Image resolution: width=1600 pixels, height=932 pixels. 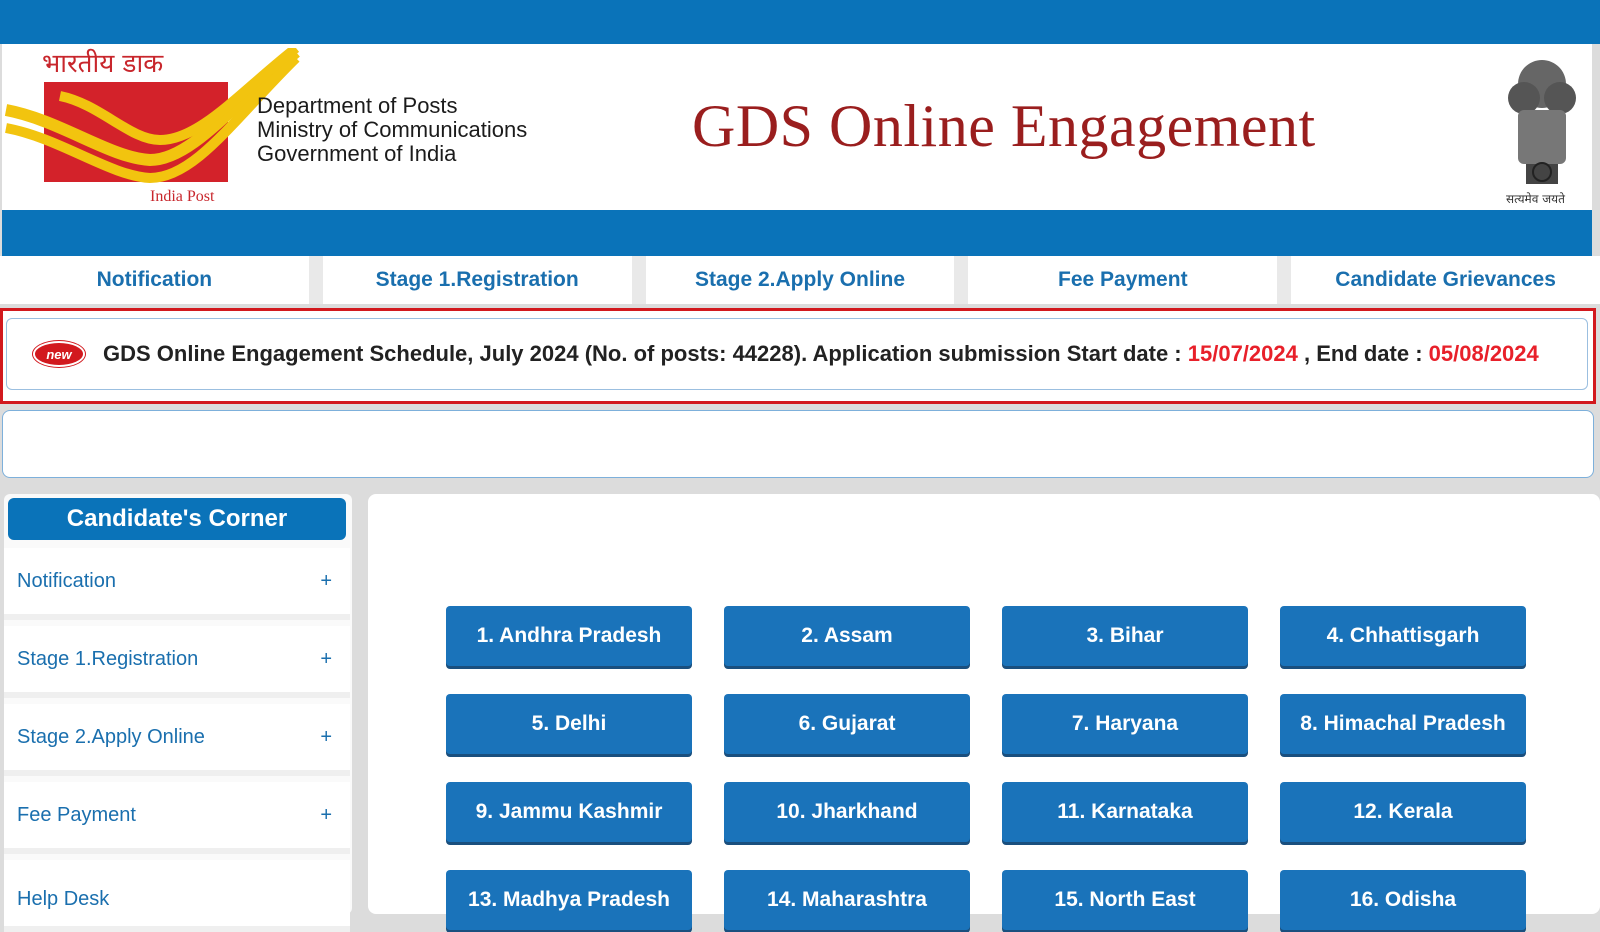 What do you see at coordinates (154, 280) in the screenshot?
I see `nav-notification: Notification` at bounding box center [154, 280].